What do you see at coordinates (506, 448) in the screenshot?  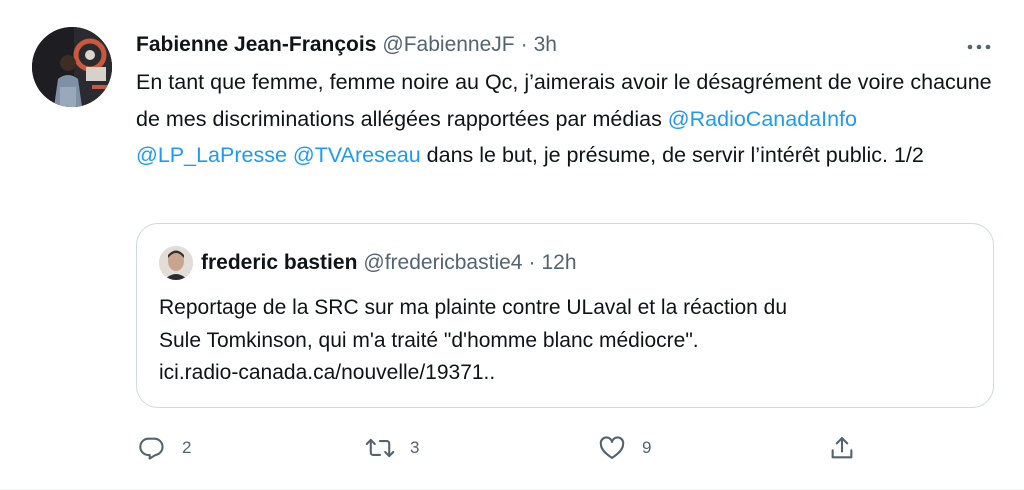 I see `tweet-actions-bar: 2 3 9` at bounding box center [506, 448].